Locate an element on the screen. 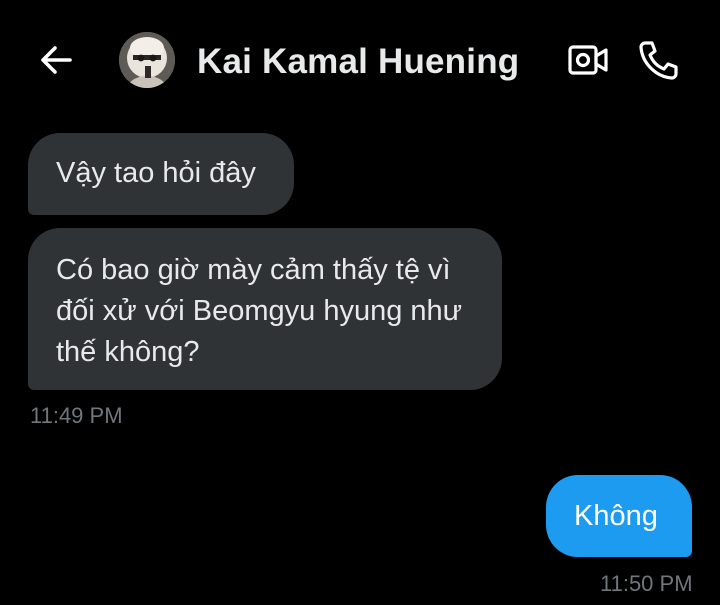  phone-icon is located at coordinates (658, 60).